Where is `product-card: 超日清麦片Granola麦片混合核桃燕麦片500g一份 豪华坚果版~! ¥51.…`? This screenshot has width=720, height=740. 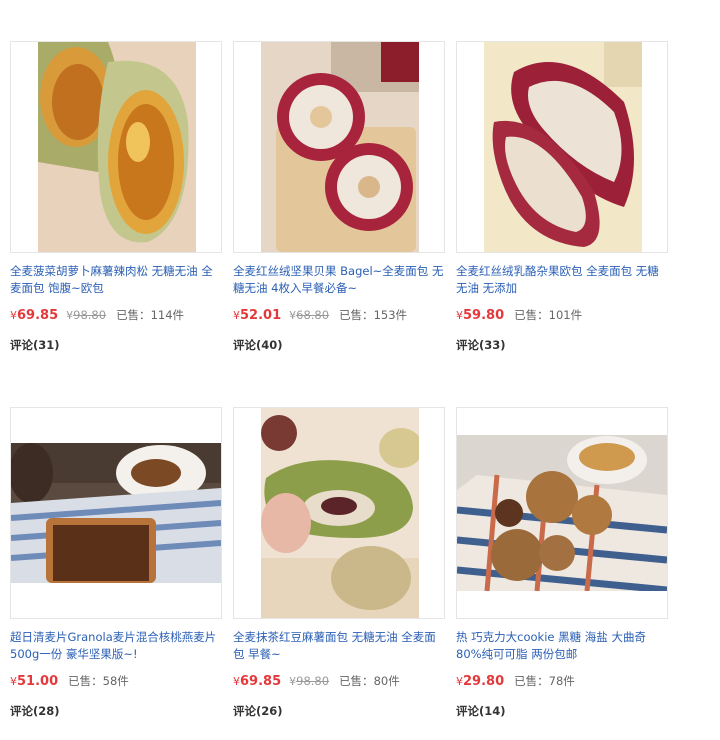
product-card: 超日清麦片Granola麦片混合核桃燕麦片500g一份 豪华坚果版~! ¥51.… is located at coordinates (116, 563).